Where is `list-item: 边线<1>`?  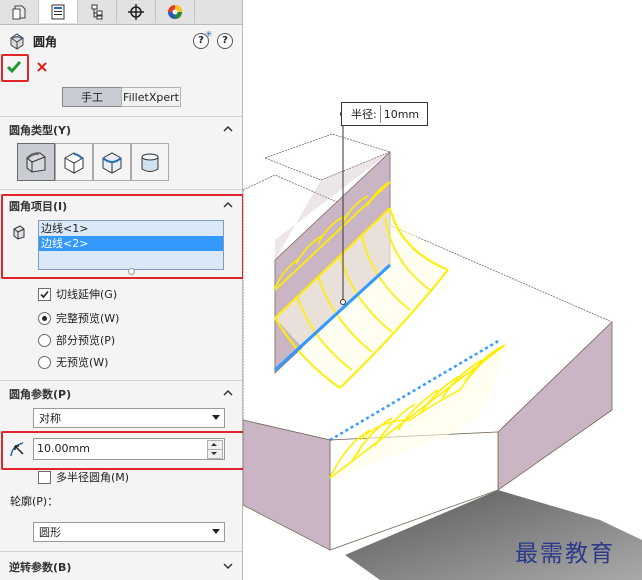
list-item: 边线<1> is located at coordinates (131, 228).